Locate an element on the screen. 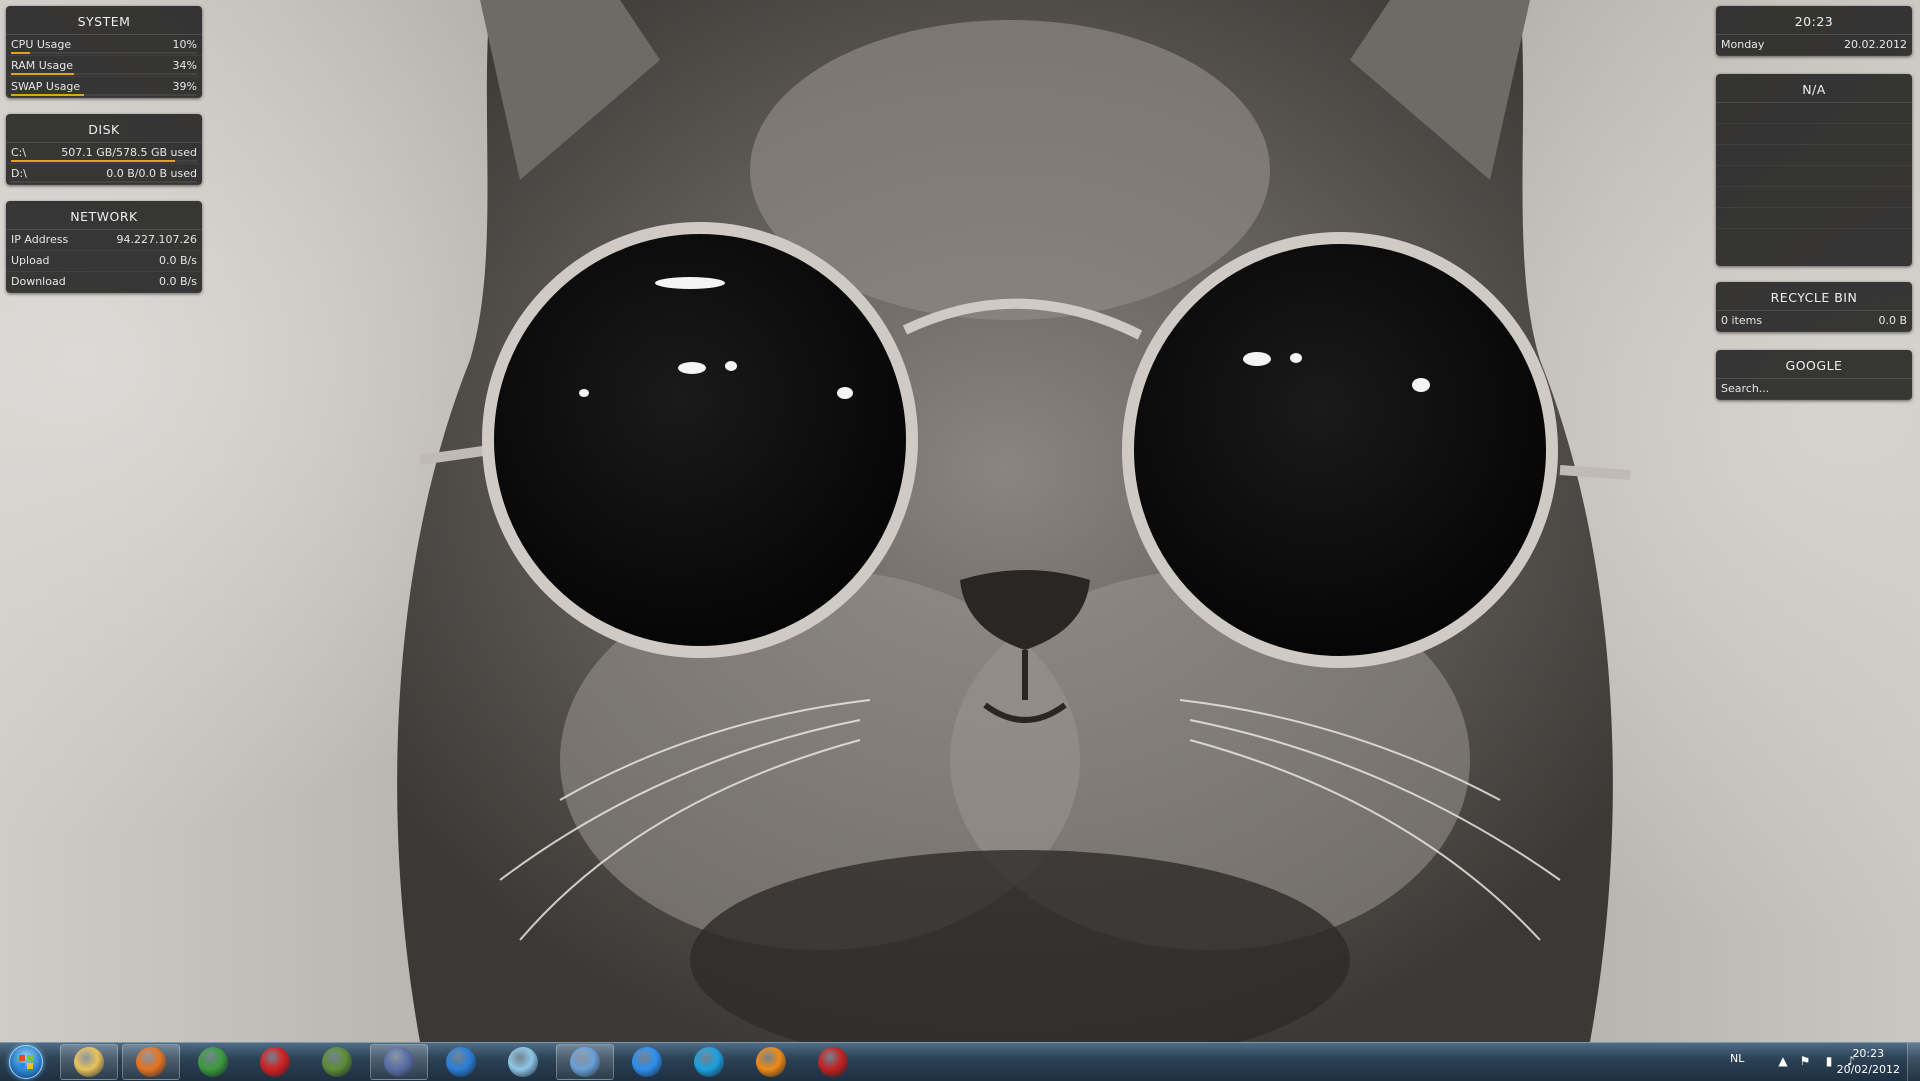 The width and height of the screenshot is (1920, 1081). document-icon is located at coordinates (523, 1062).